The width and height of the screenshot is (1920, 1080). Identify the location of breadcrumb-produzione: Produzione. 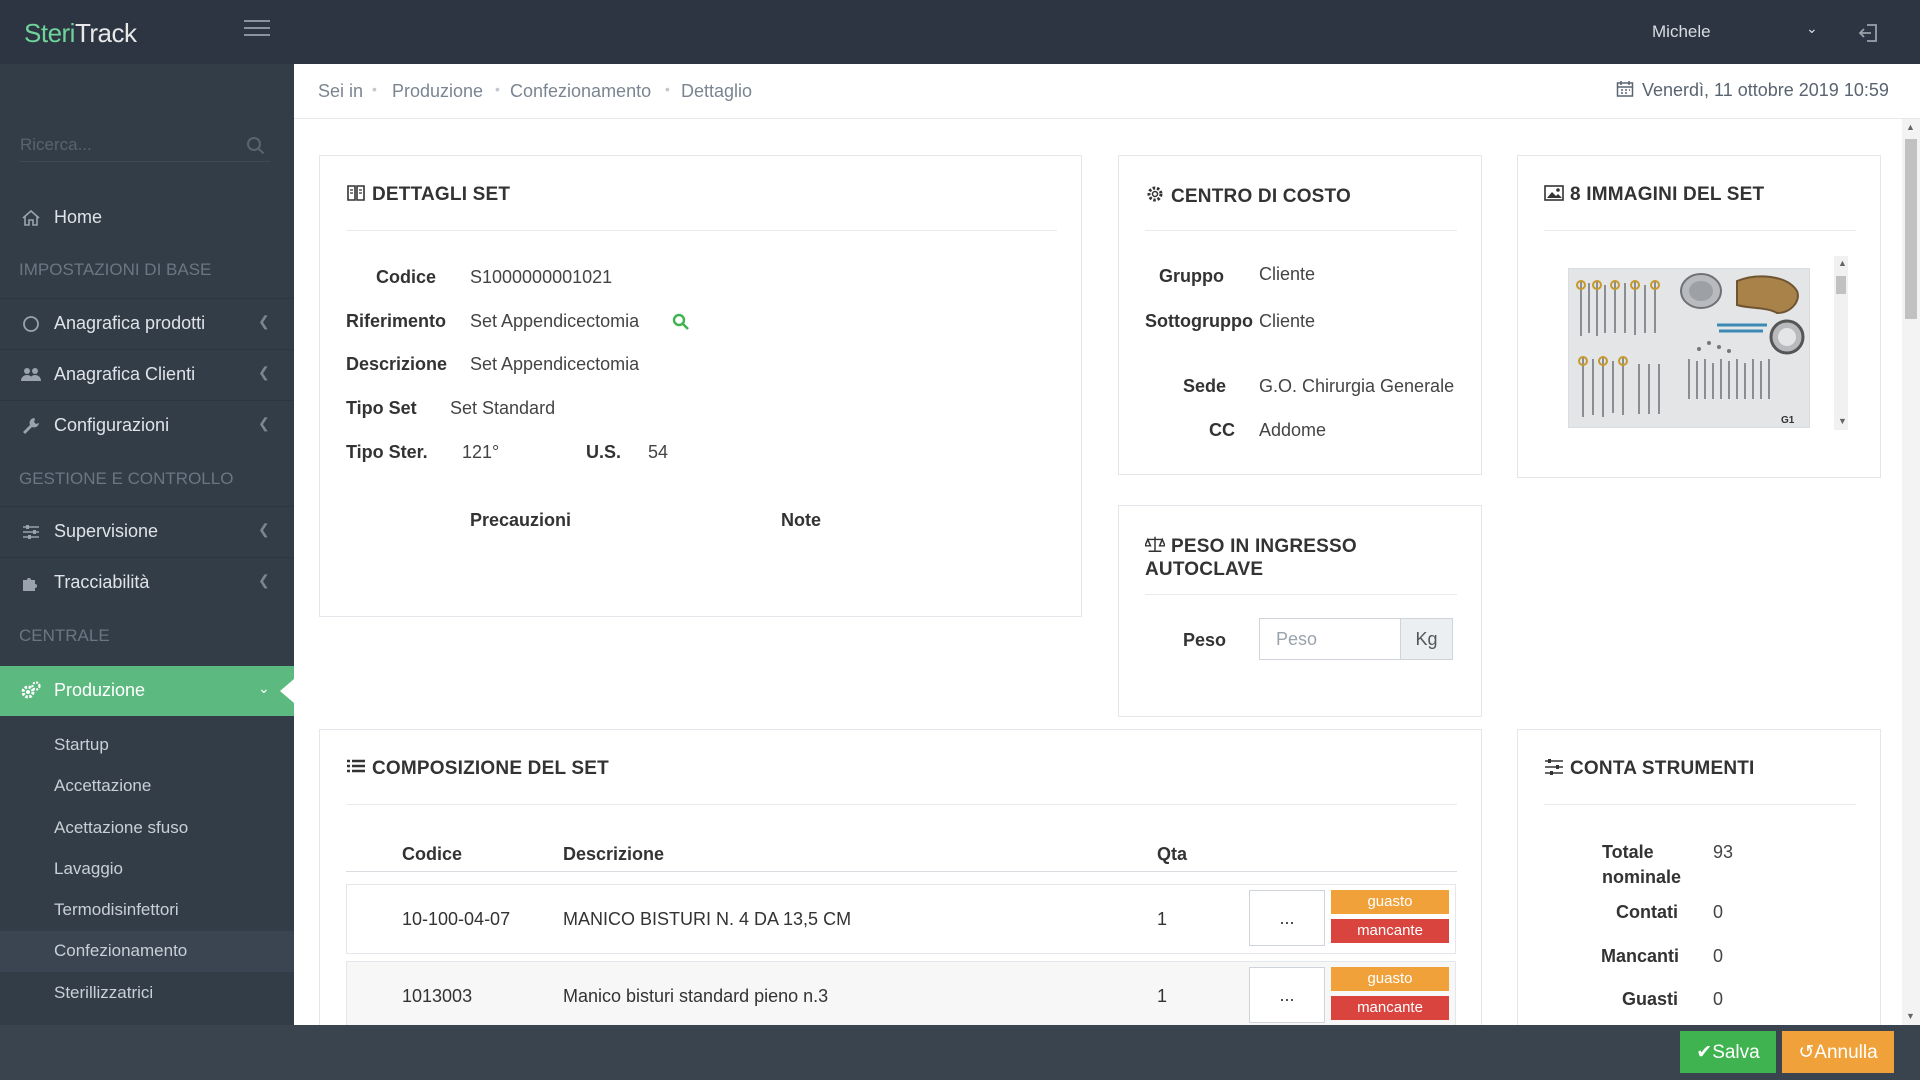
(437, 91).